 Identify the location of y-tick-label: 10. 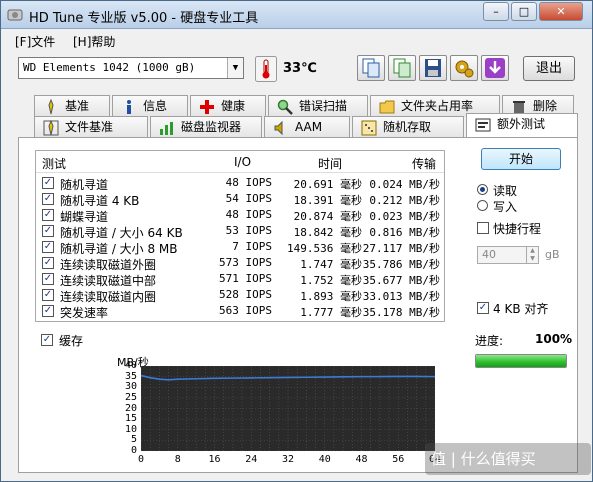
(130, 429).